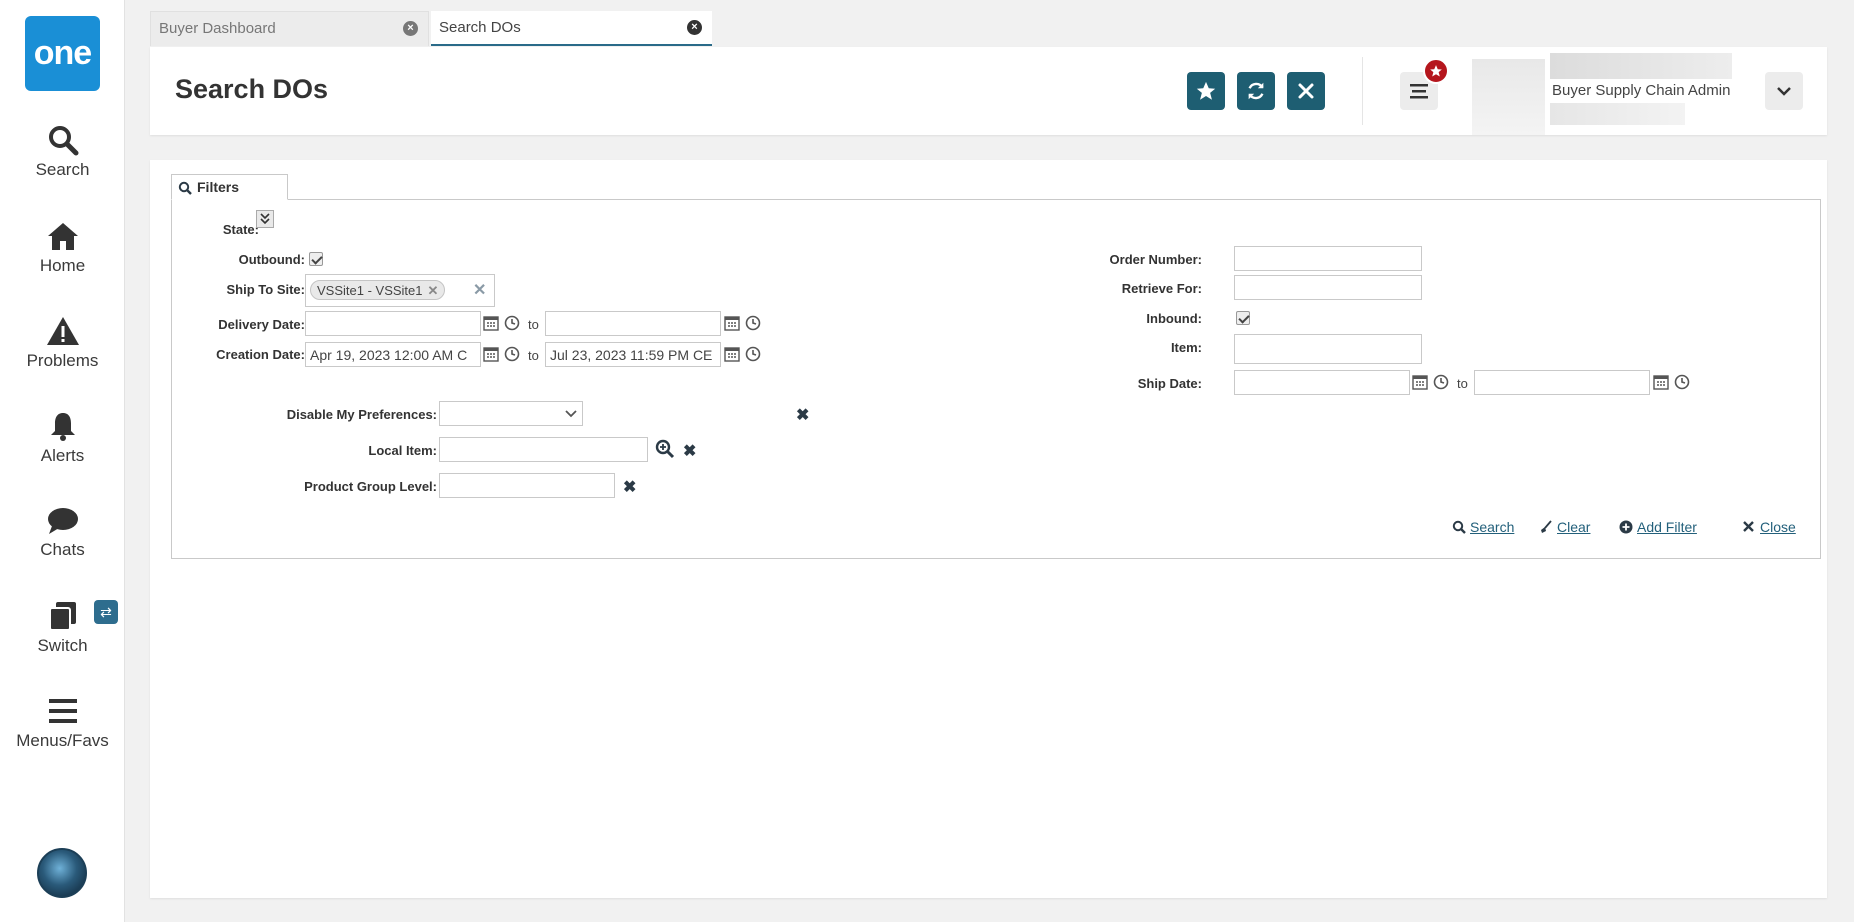 This screenshot has height=922, width=1854. I want to click on user-avatar, so click(62, 873).